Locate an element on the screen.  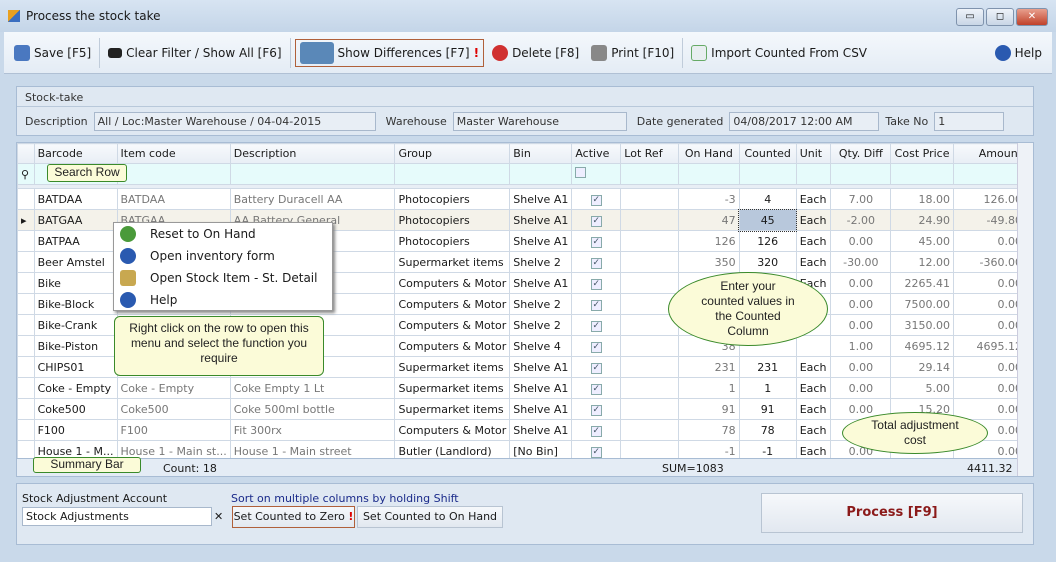
checkbox is located at coordinates (581, 172).